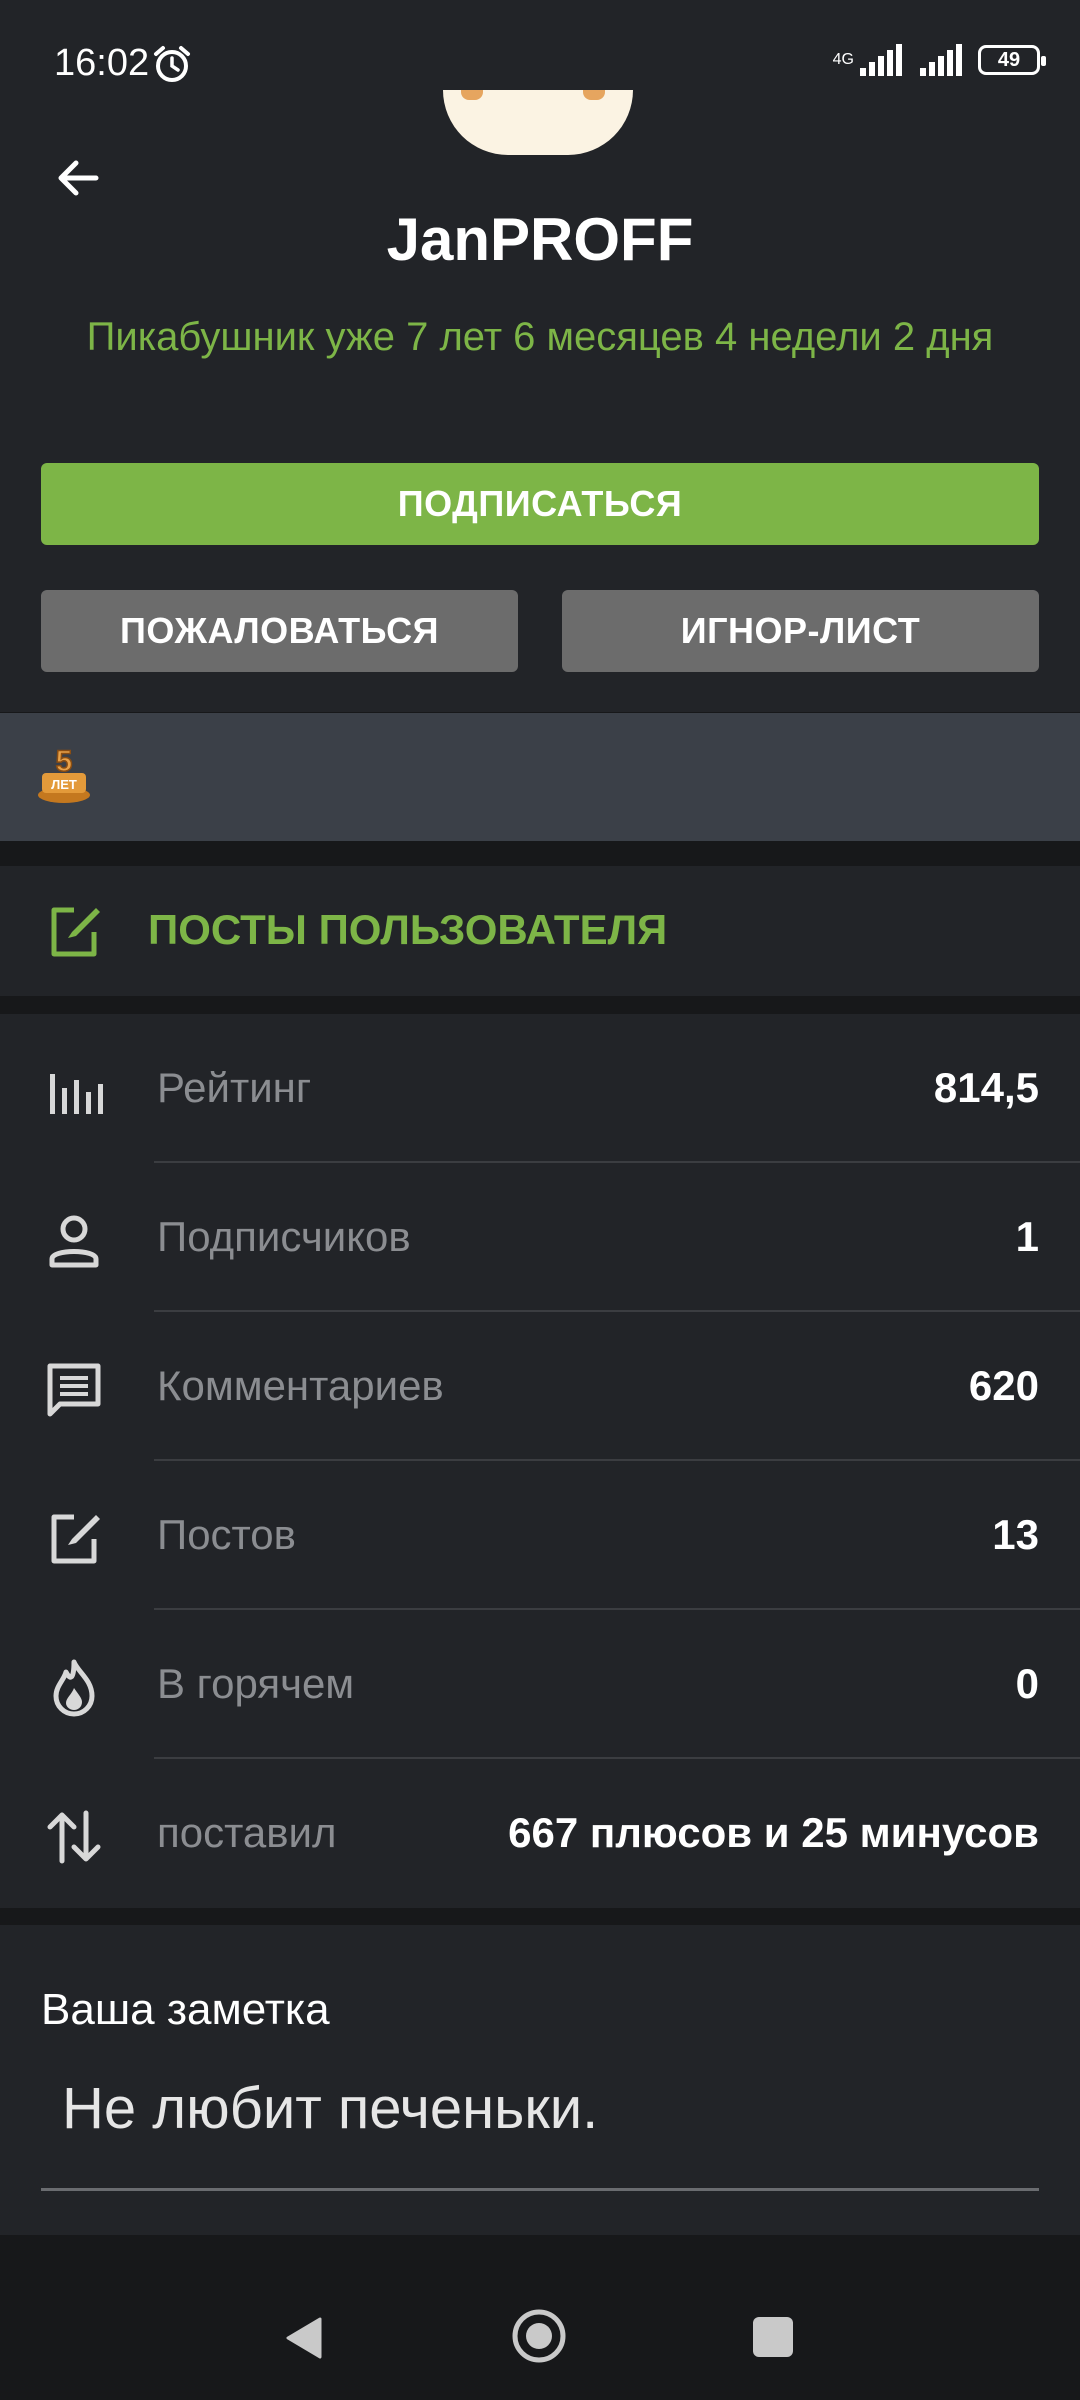  Describe the element at coordinates (234, 1087) in the screenshot. I see `stat-label: Рейтинг` at that location.